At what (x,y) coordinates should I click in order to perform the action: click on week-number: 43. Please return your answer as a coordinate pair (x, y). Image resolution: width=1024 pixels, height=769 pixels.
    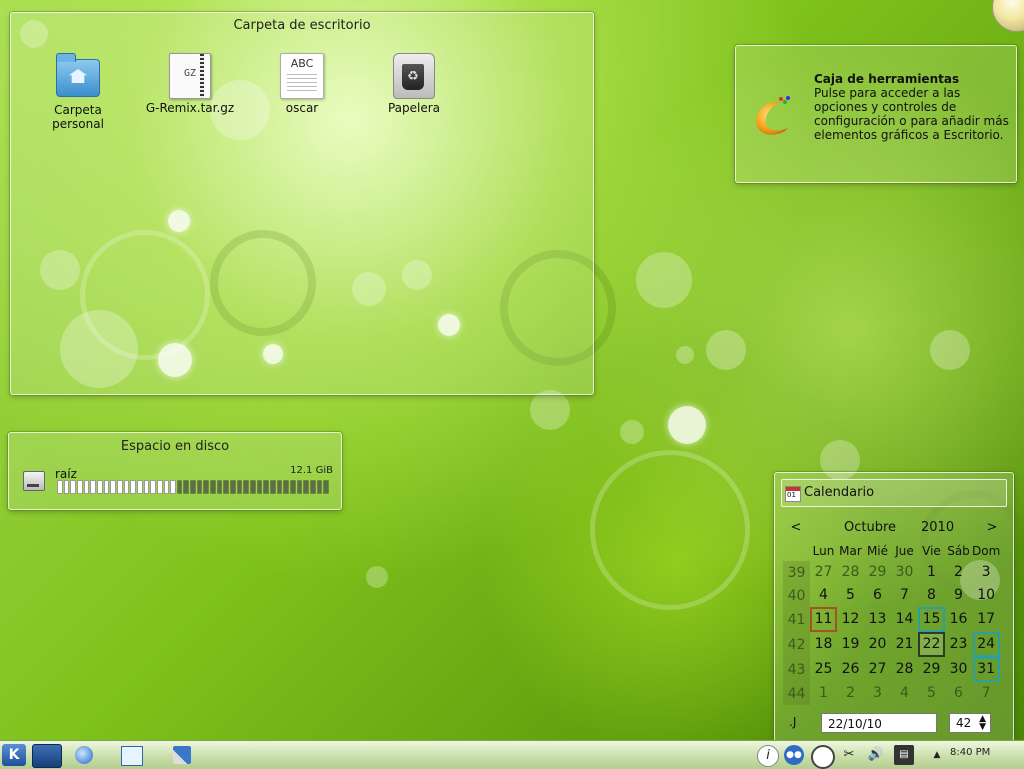
    Looking at the image, I should click on (796, 669).